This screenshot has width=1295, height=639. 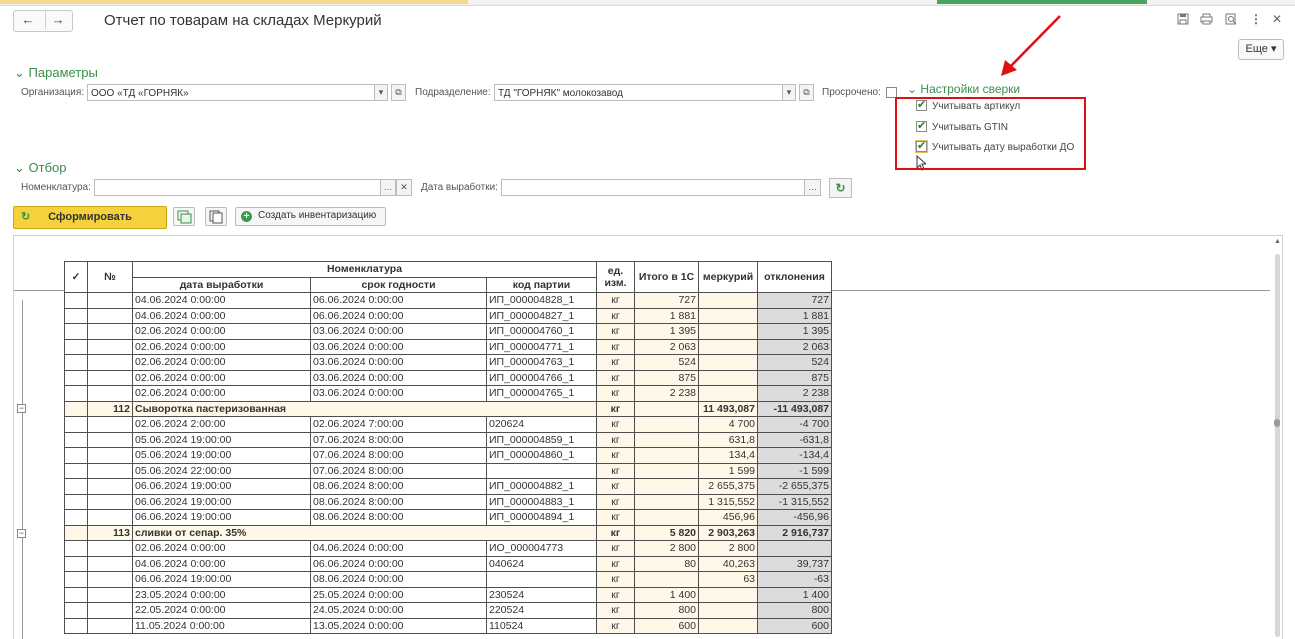 What do you see at coordinates (28, 19) in the screenshot?
I see `back-button: ←` at bounding box center [28, 19].